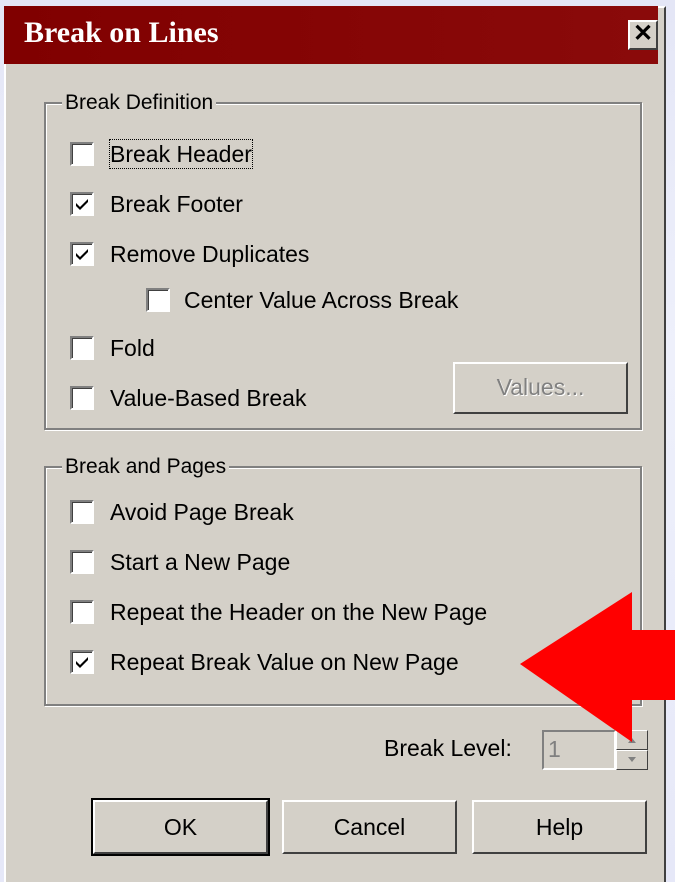 Image resolution: width=675 pixels, height=882 pixels. I want to click on fold-label: Fold, so click(132, 348).